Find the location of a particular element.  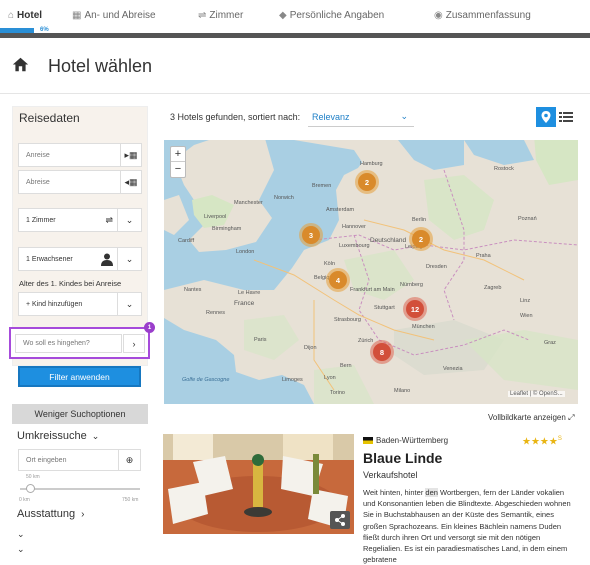

map-label: Rostock is located at coordinates (504, 169).